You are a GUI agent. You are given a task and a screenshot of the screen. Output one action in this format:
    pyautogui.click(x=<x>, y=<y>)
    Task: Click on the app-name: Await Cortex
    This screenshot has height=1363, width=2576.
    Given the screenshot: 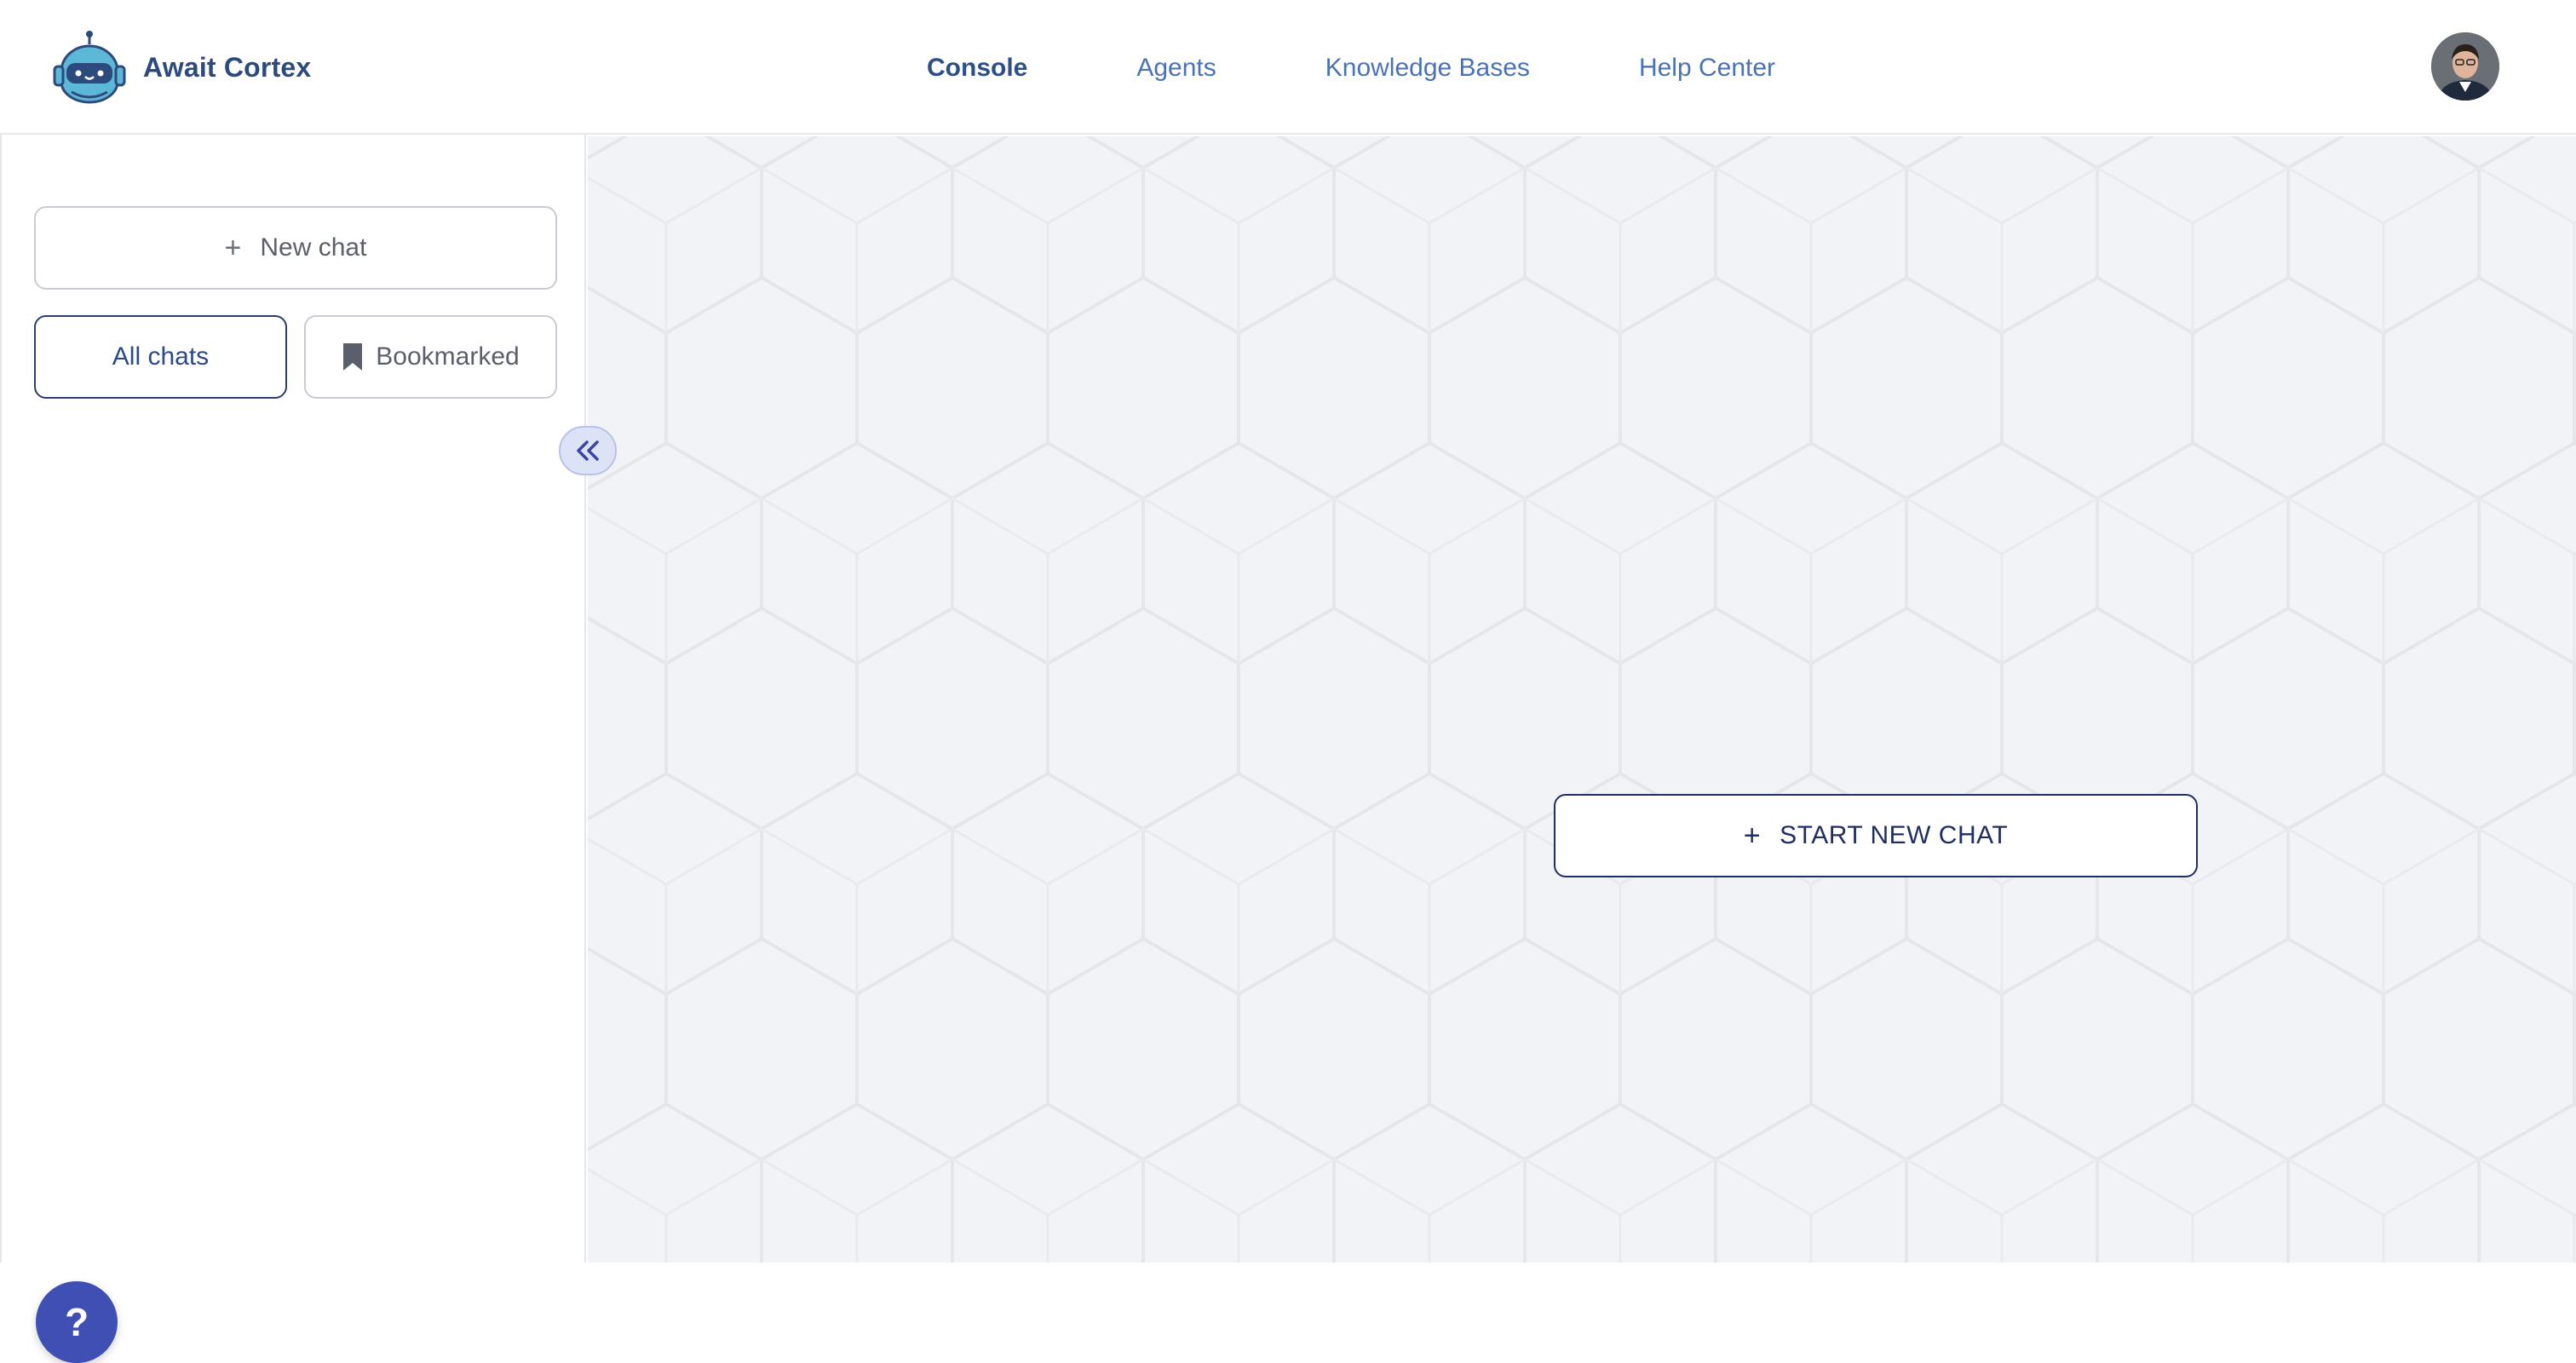 What is the action you would take?
    pyautogui.click(x=228, y=67)
    